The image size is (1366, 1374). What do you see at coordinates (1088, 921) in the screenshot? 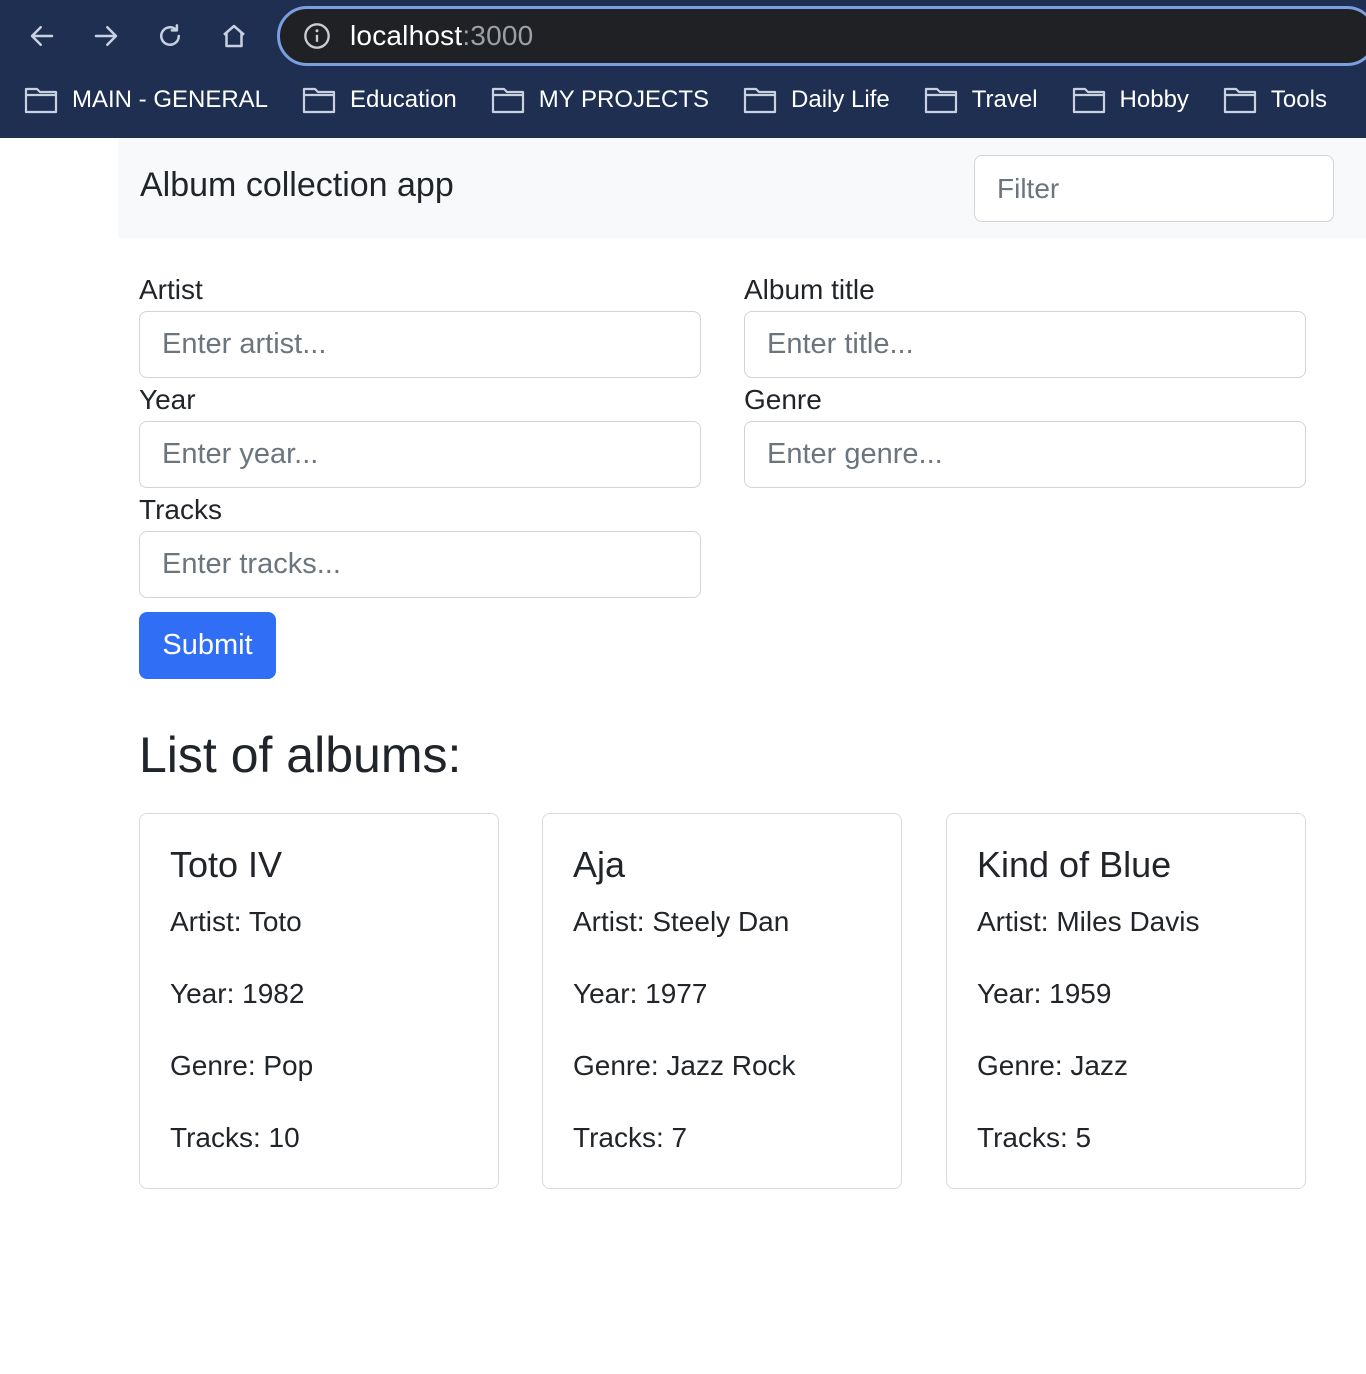
I see `album-card-artist: Artist: Miles Davis` at bounding box center [1088, 921].